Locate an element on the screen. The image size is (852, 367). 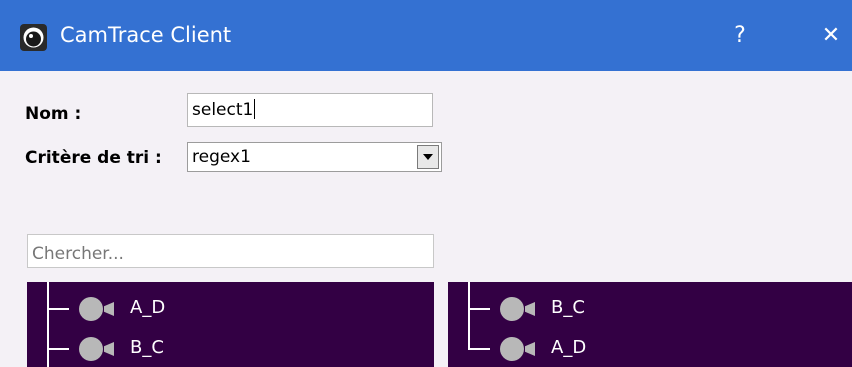
chevron-down-icon is located at coordinates (428, 157).